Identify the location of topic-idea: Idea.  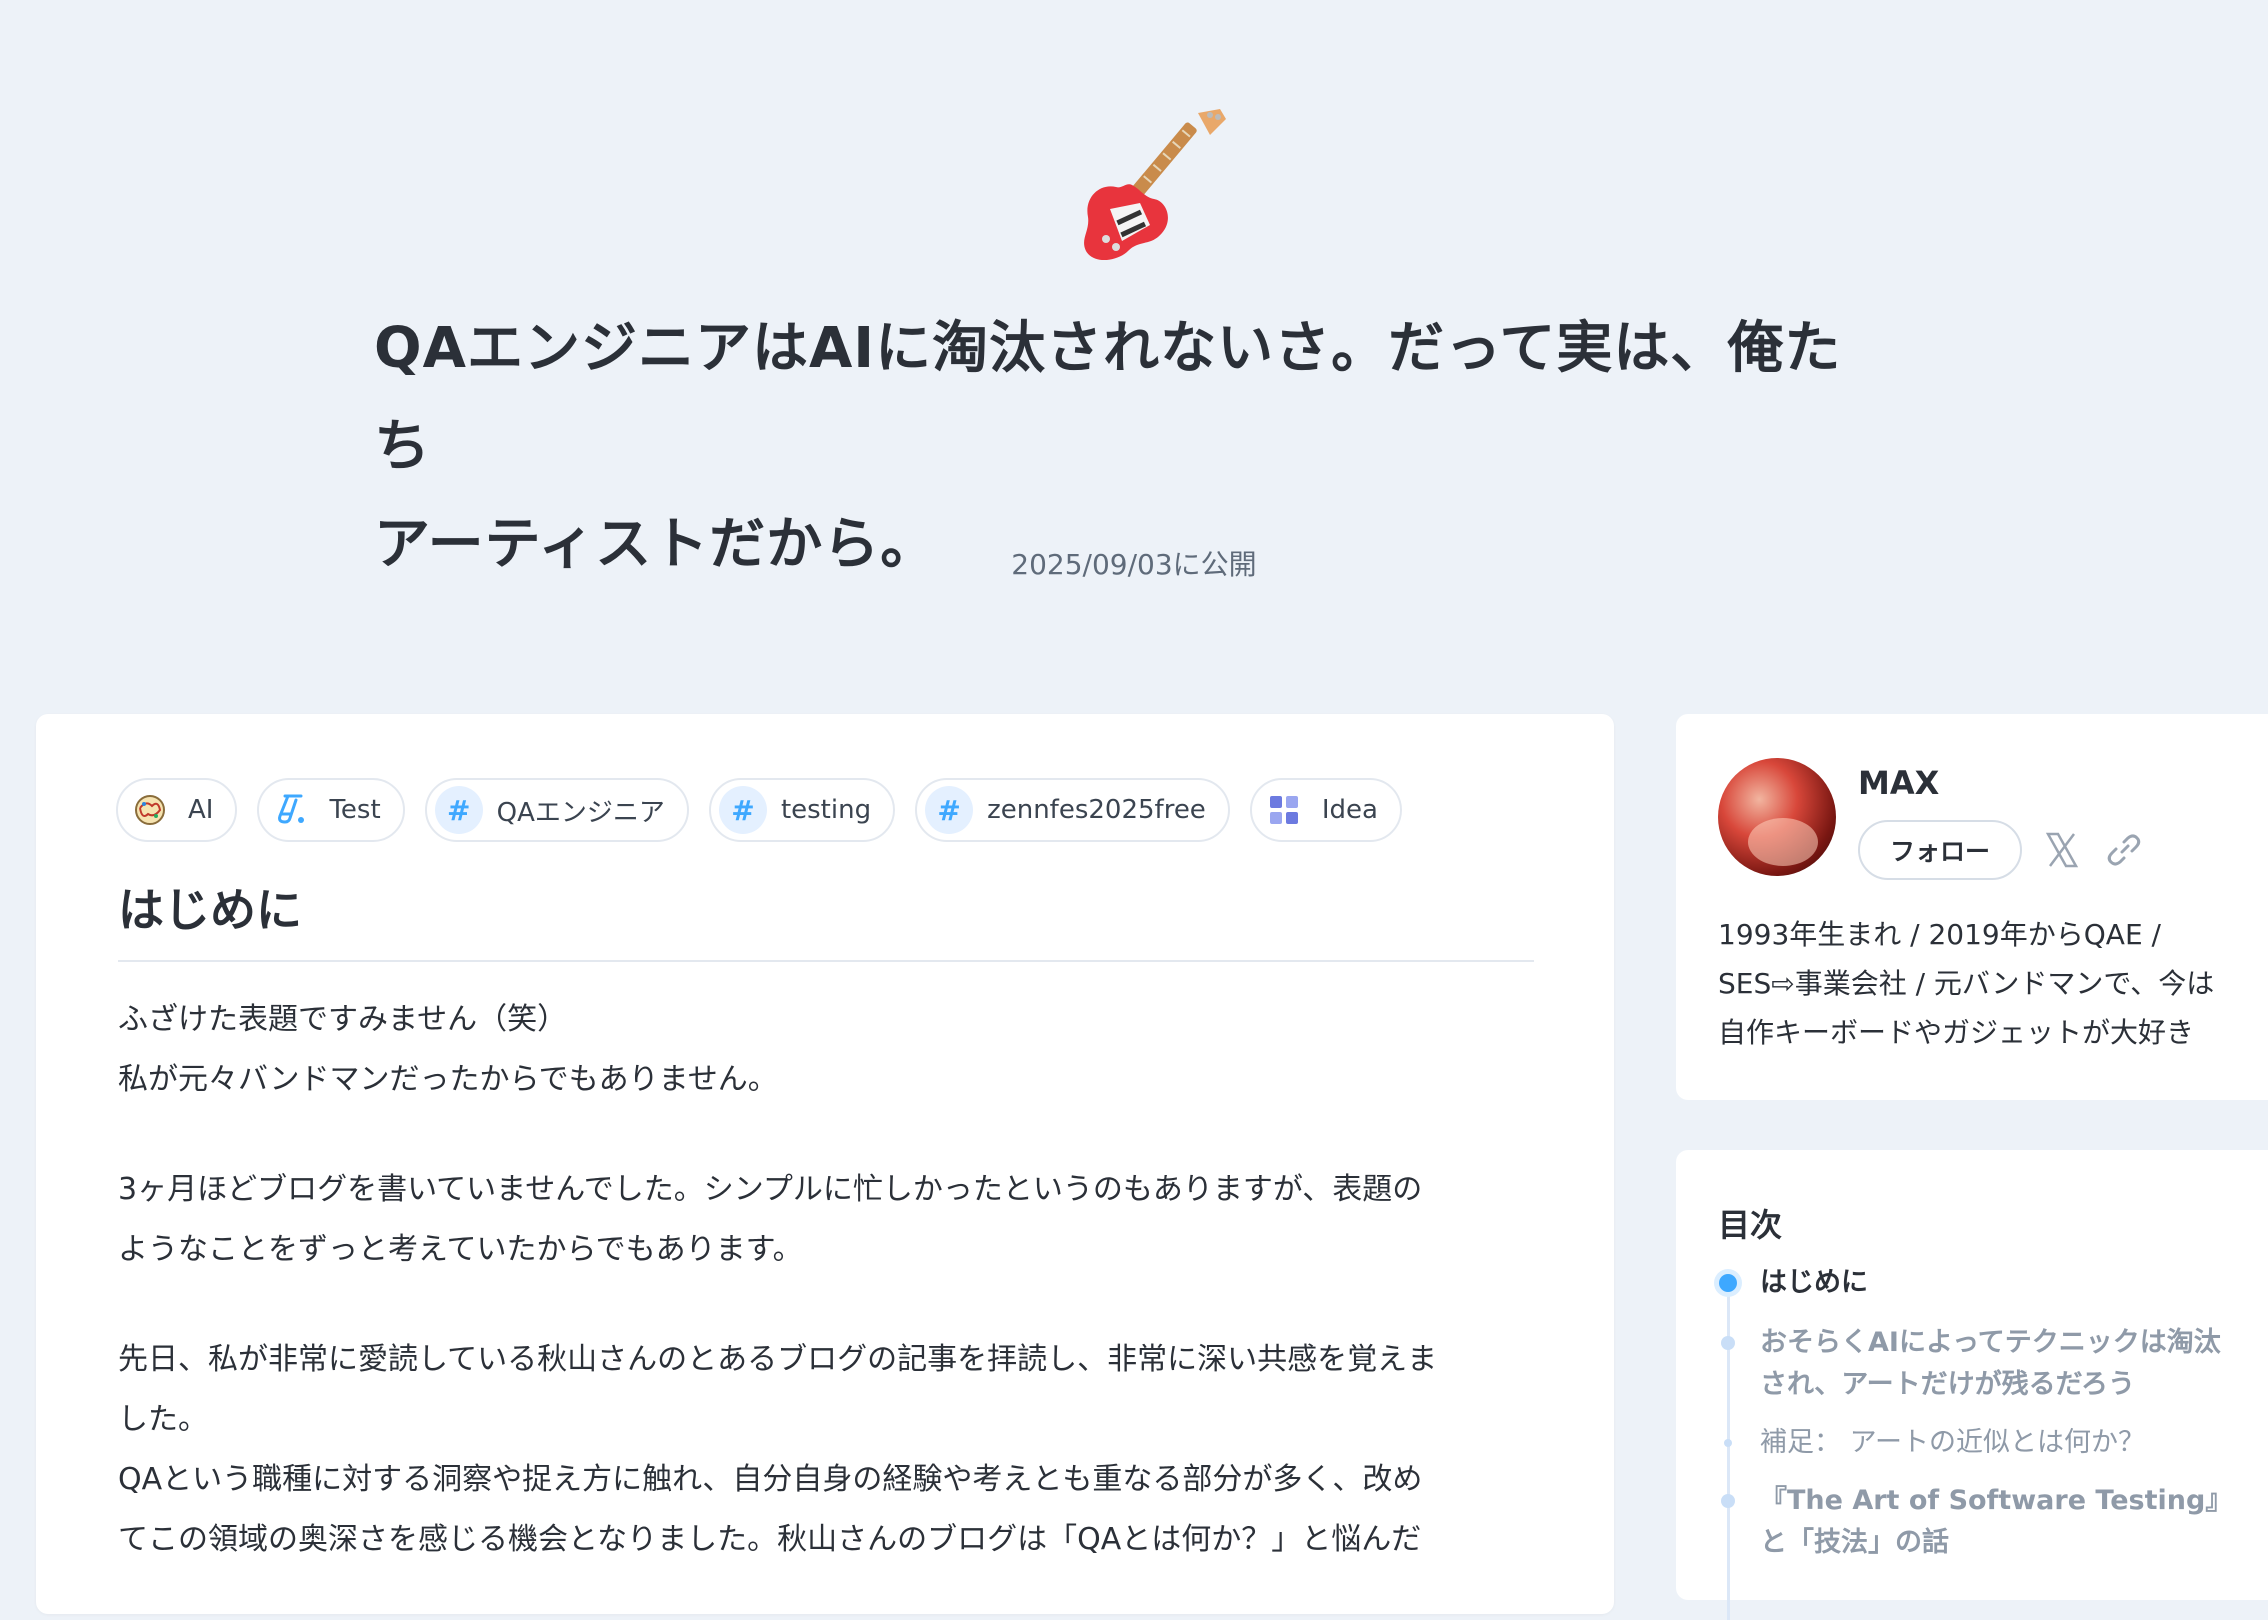
(1325, 810).